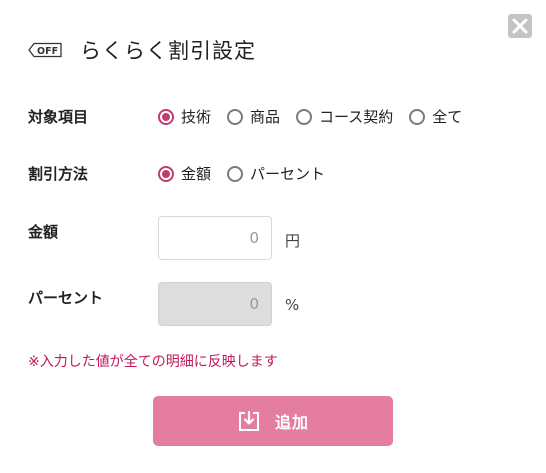  Describe the element at coordinates (58, 117) in the screenshot. I see `target-label: 対象項目` at that location.